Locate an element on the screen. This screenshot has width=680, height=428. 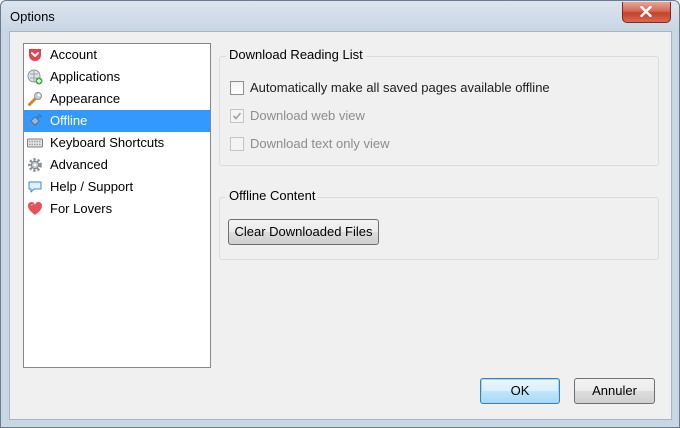
pocket-icon is located at coordinates (35, 55).